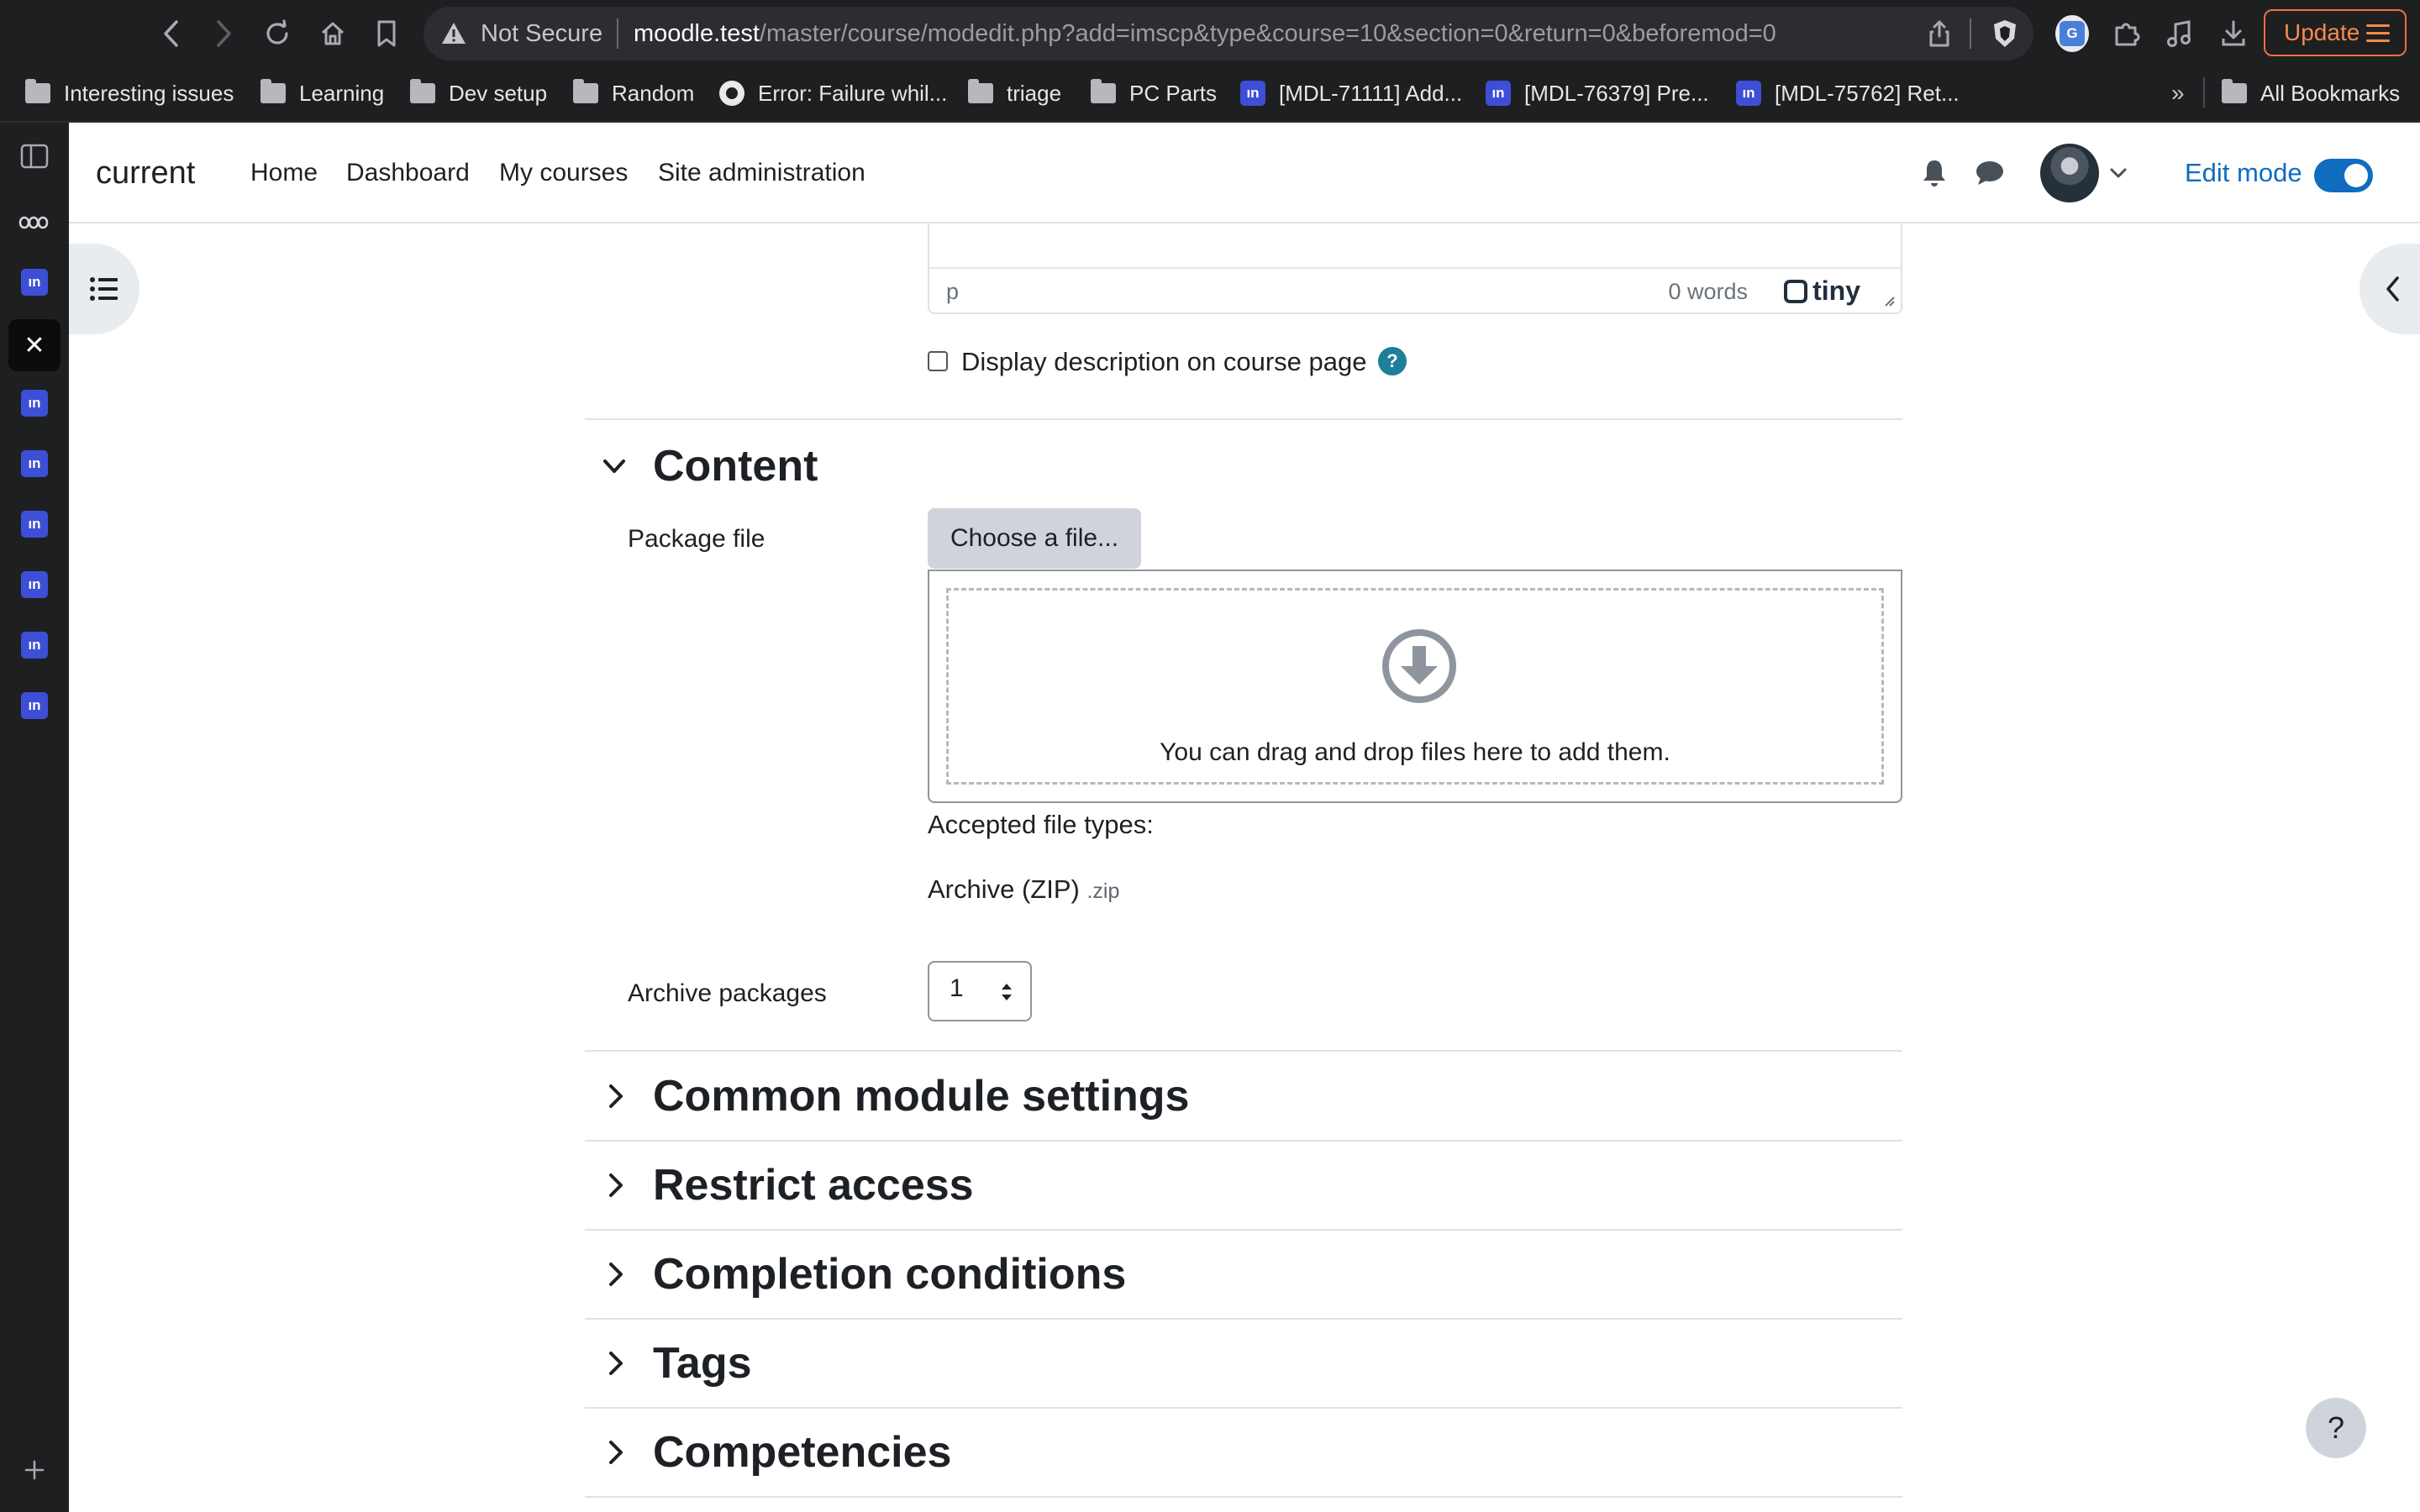 Image resolution: width=2420 pixels, height=1512 pixels. Describe the element at coordinates (498, 93) in the screenshot. I see `bookmark-label: Dev setup` at that location.